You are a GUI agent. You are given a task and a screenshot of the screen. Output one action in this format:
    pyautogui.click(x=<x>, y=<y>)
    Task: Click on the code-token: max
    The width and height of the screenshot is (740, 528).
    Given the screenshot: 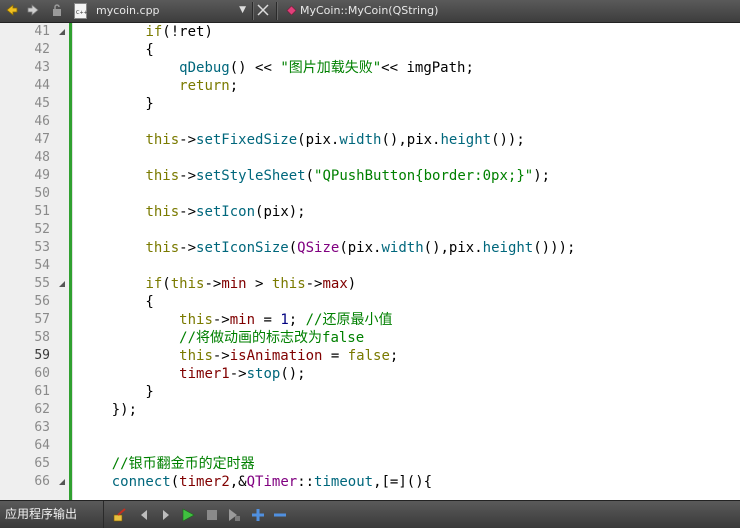 What is the action you would take?
    pyautogui.click(x=335, y=284)
    